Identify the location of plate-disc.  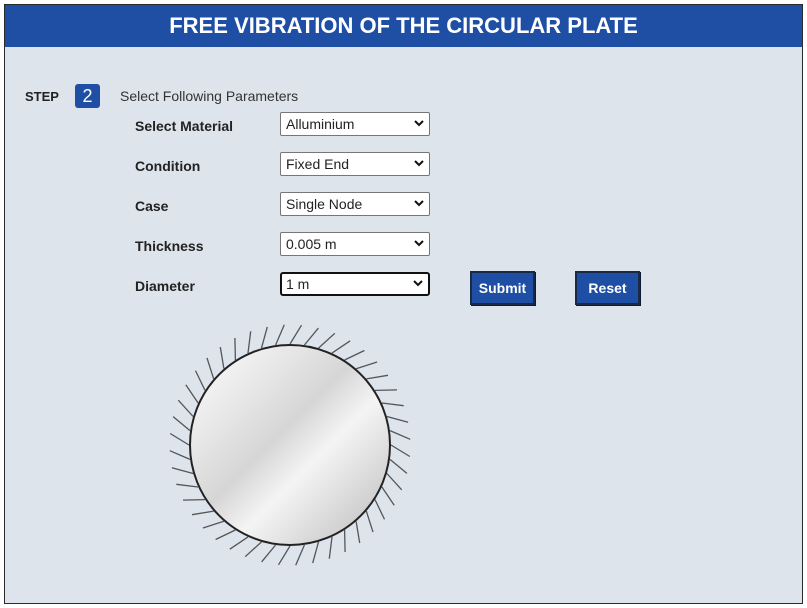
(290, 445).